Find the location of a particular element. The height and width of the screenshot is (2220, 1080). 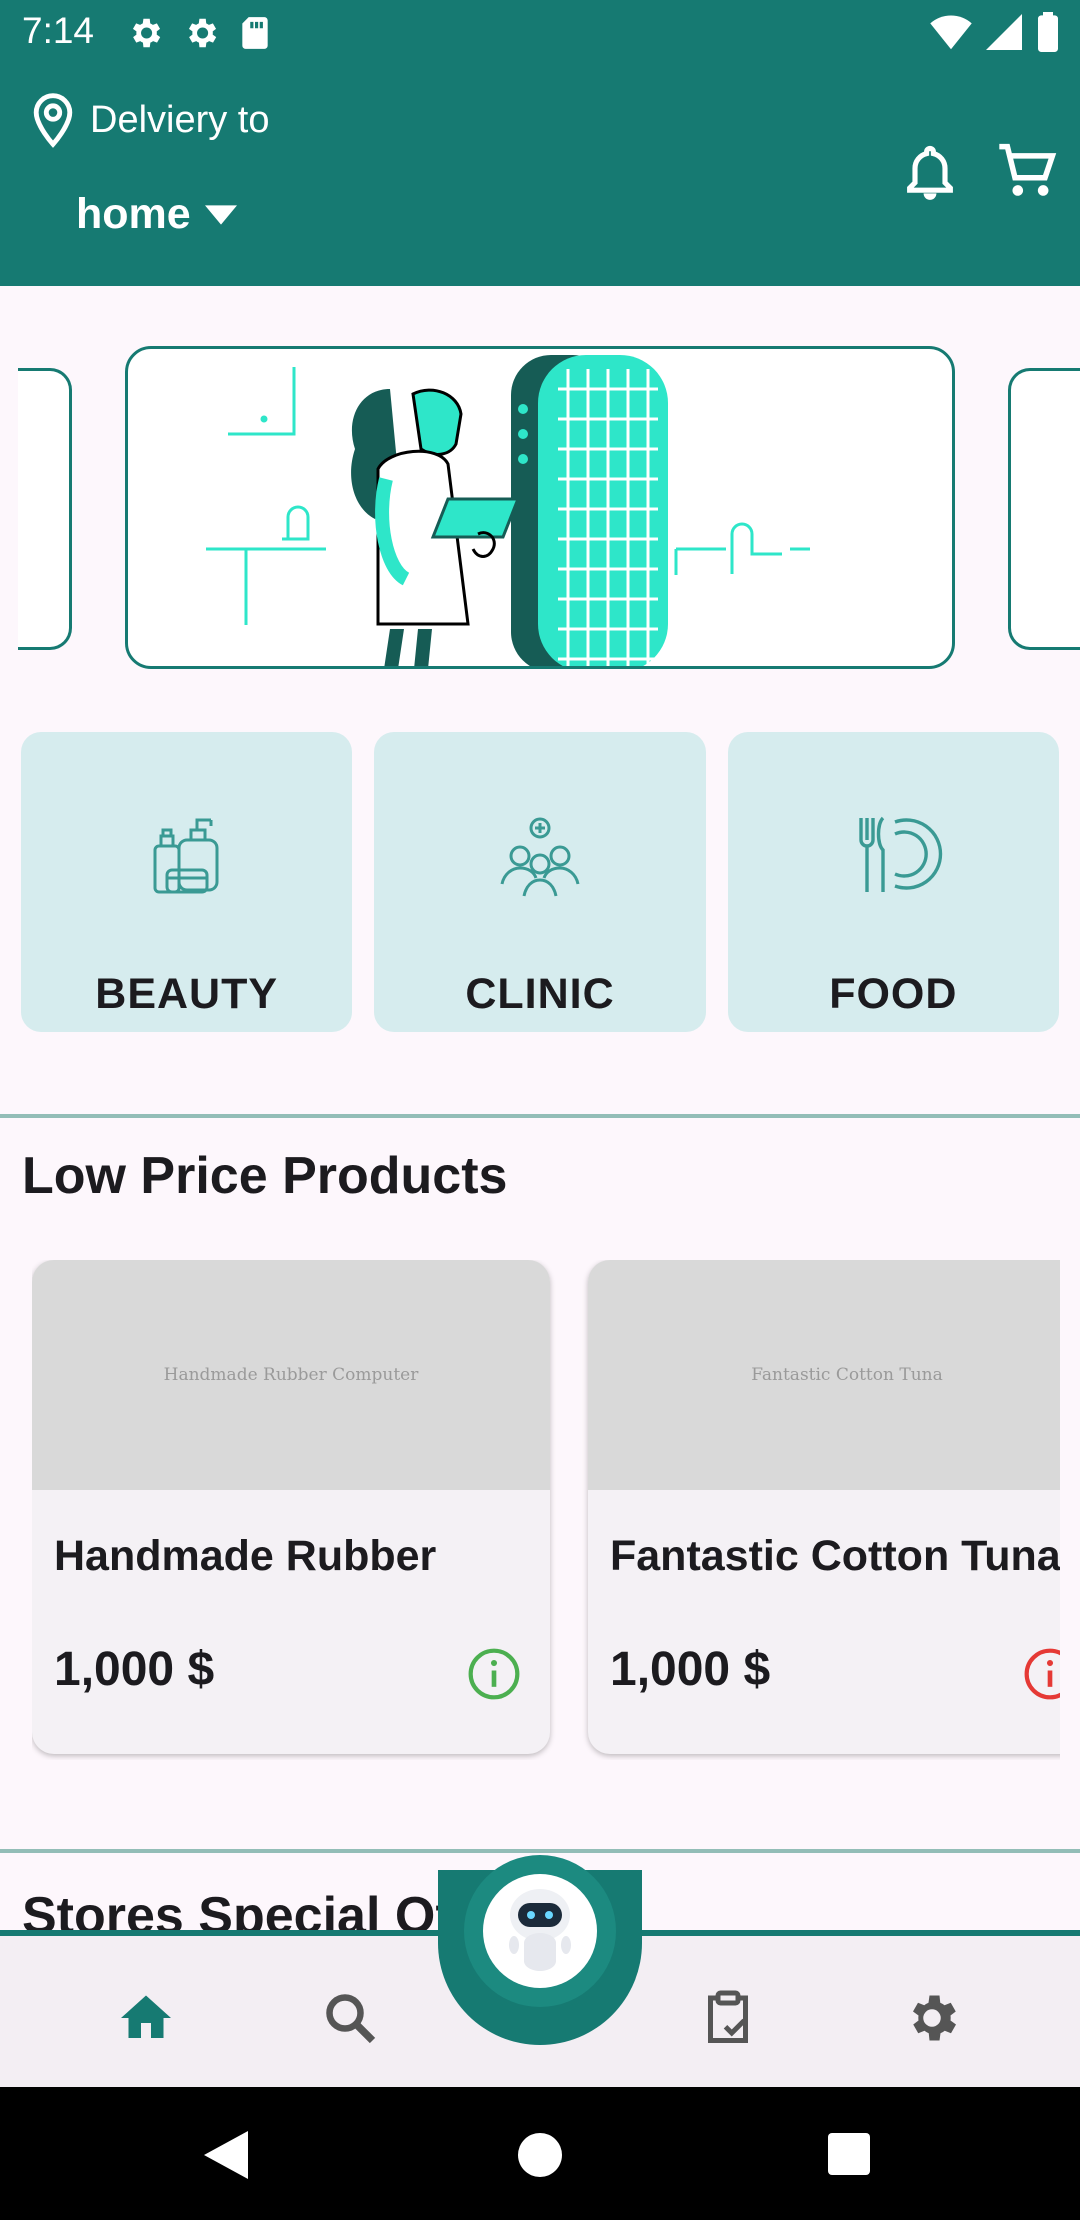

product-image: Handmade Rubber Computer is located at coordinates (291, 1375).